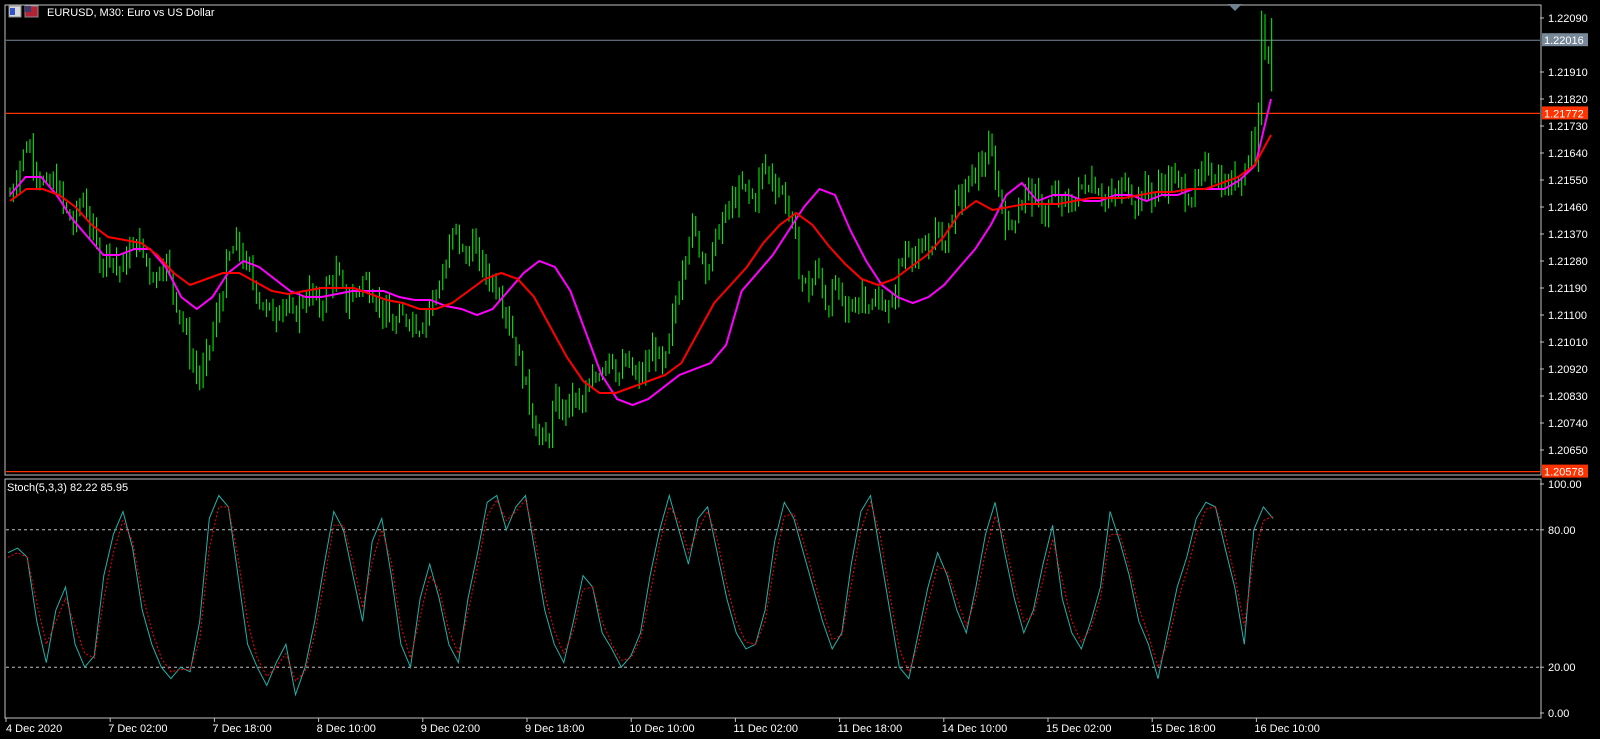 The height and width of the screenshot is (739, 1600). Describe the element at coordinates (1564, 41) in the screenshot. I see `bid-price-label: 1.22016` at that location.